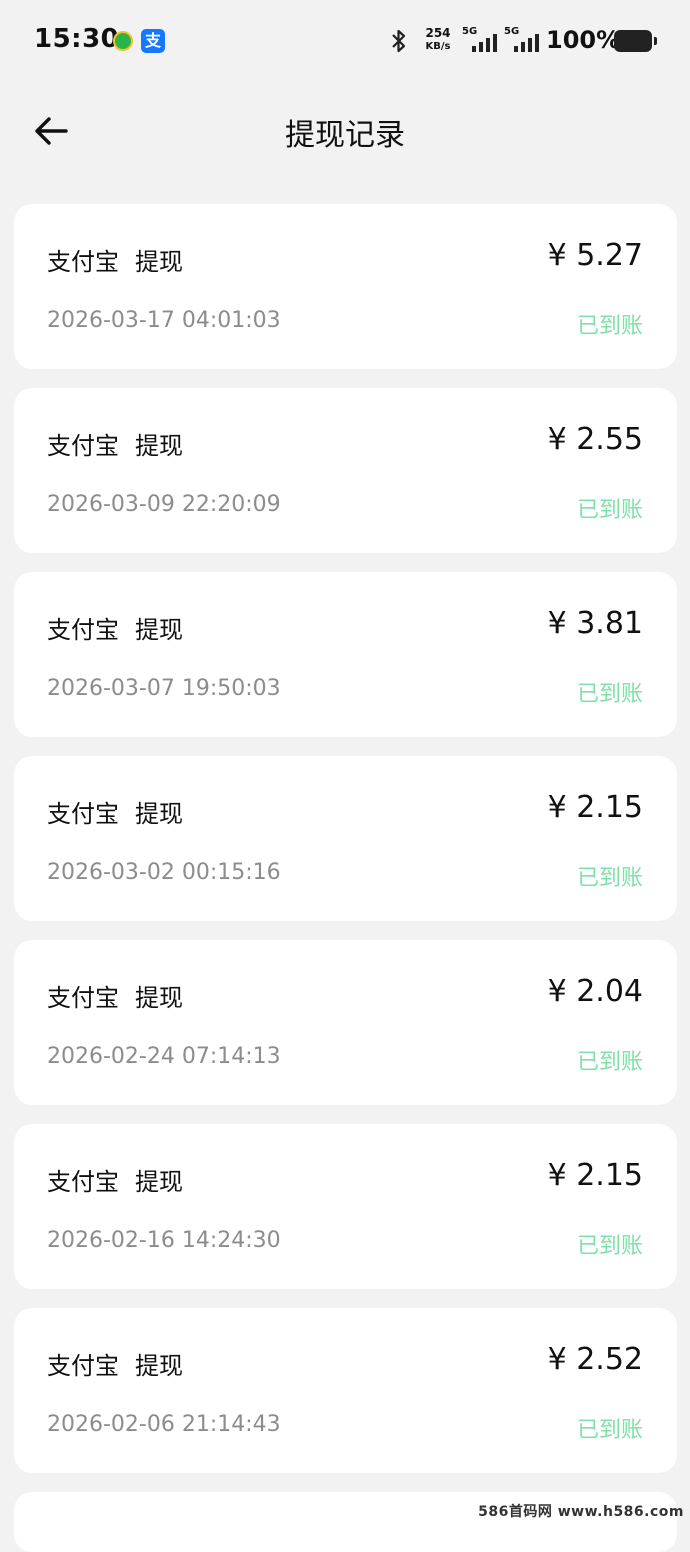 Image resolution: width=690 pixels, height=1552 pixels. What do you see at coordinates (595, 623) in the screenshot?
I see `record-amount: ¥ 3.81` at bounding box center [595, 623].